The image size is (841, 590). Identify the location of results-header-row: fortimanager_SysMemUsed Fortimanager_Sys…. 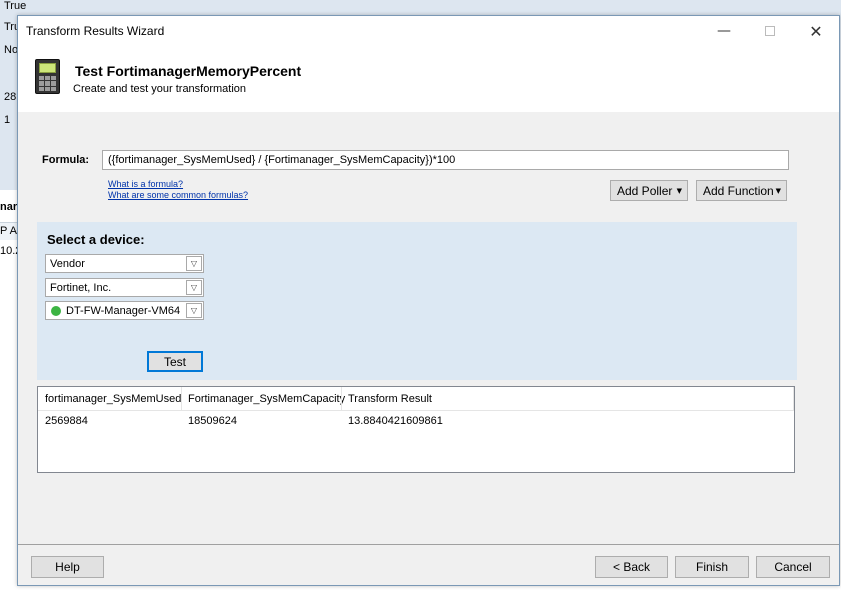
(416, 399).